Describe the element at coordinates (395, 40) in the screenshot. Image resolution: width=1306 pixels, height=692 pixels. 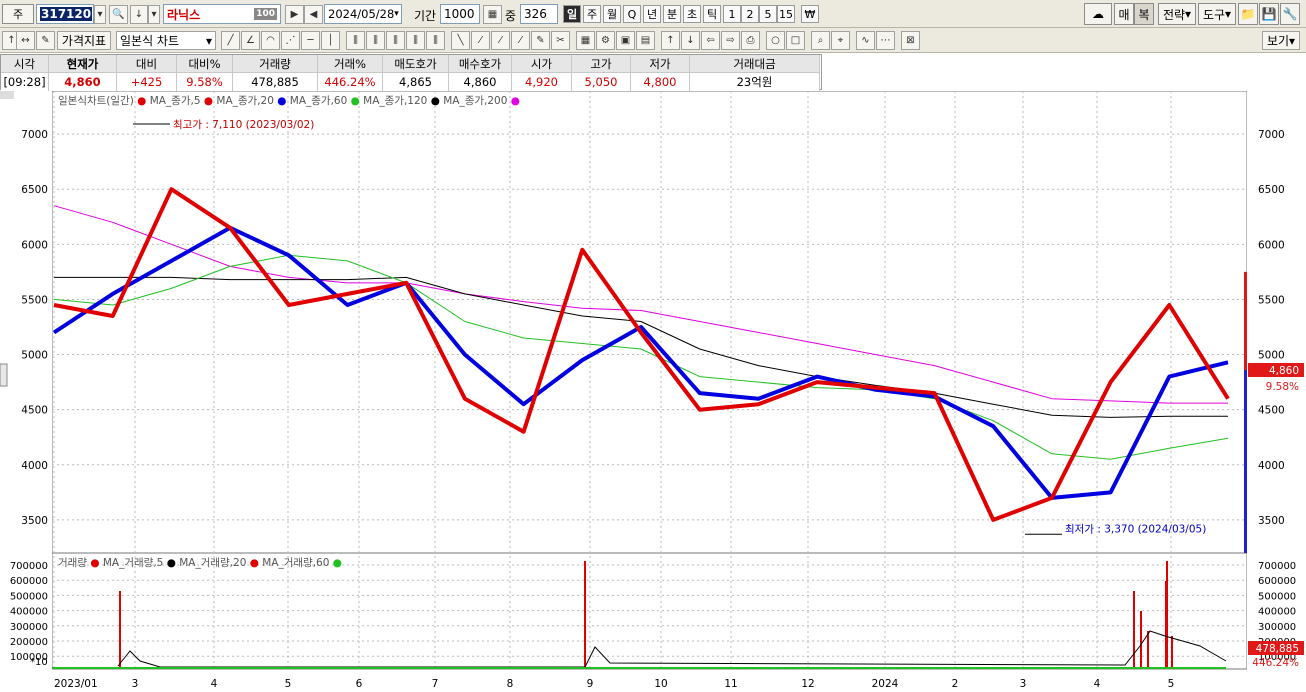
I see `grid-3-icon: ⫼` at that location.